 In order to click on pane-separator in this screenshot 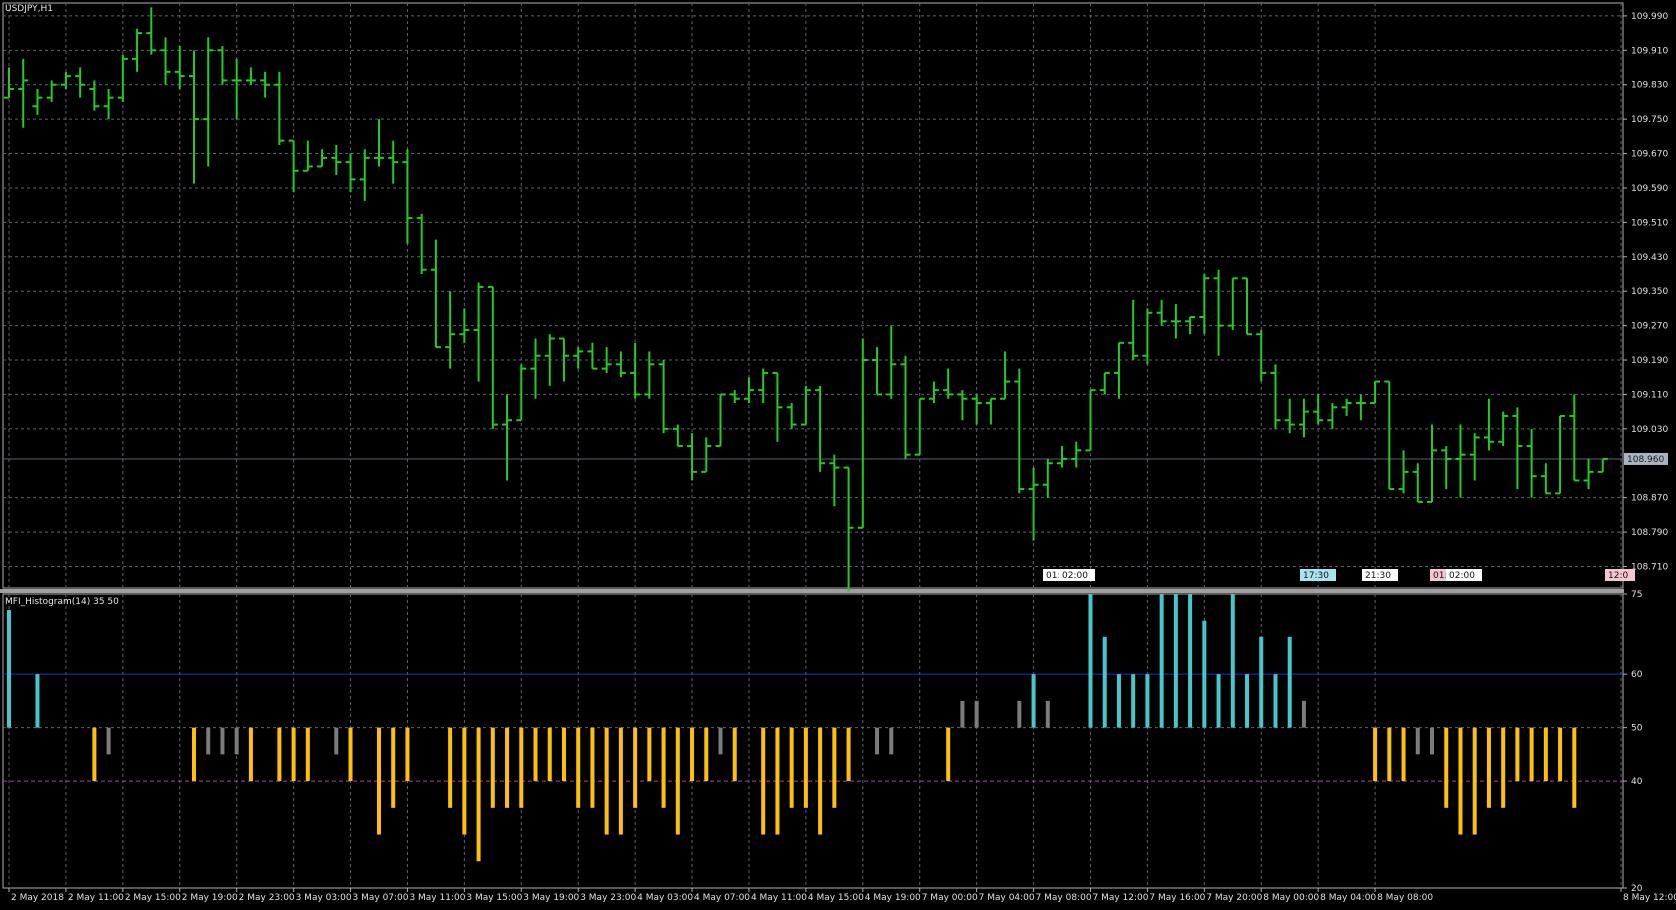, I will do `click(812, 591)`.